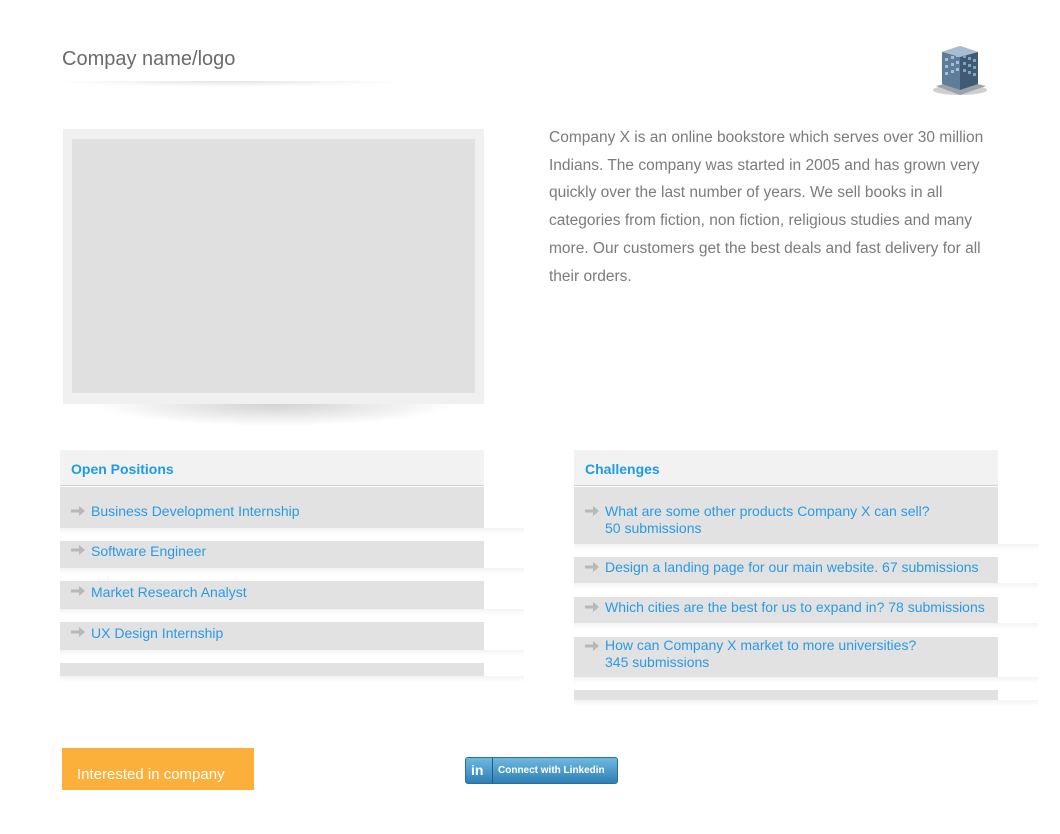  Describe the element at coordinates (272, 468) in the screenshot. I see `open-positions-header: Open Positions` at that location.